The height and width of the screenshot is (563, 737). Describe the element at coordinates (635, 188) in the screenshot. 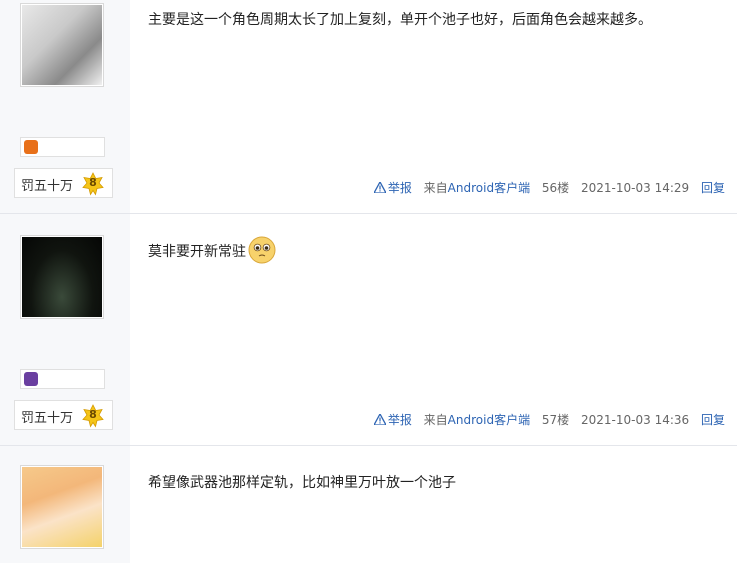

I see `post-datetime: 2021-10-03 14:29` at that location.